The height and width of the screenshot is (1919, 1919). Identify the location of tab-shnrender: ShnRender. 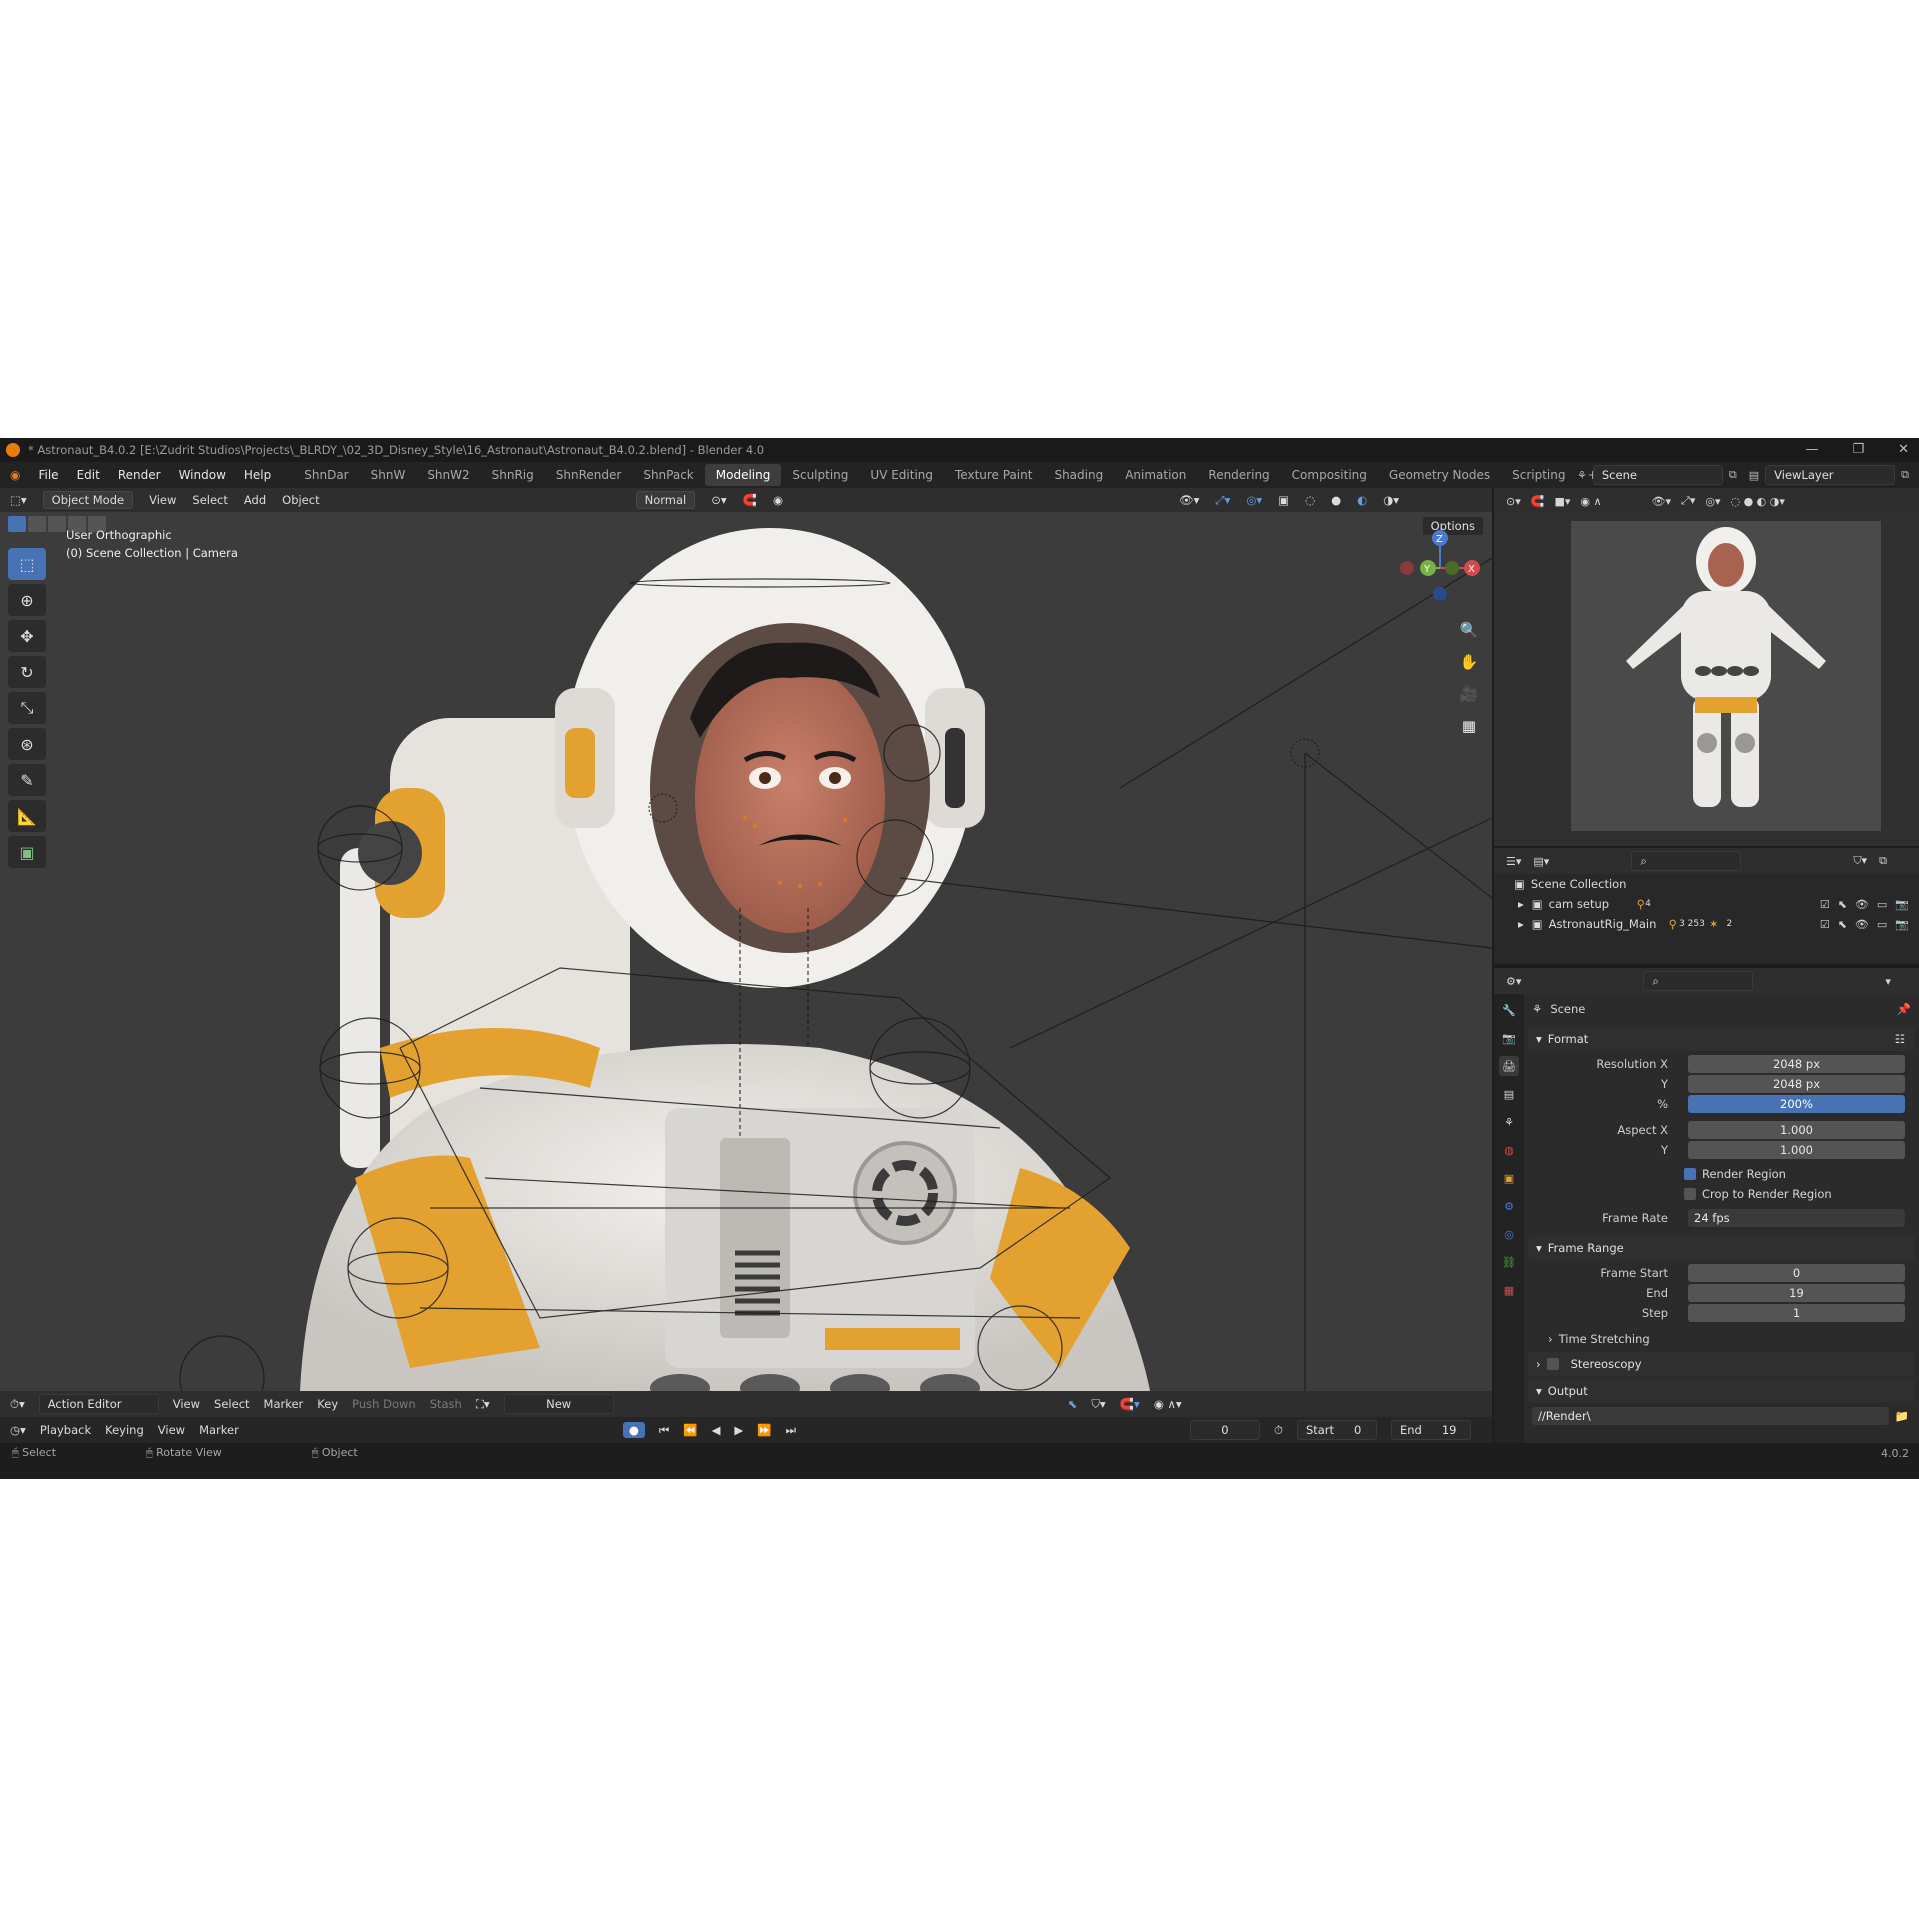
(589, 475).